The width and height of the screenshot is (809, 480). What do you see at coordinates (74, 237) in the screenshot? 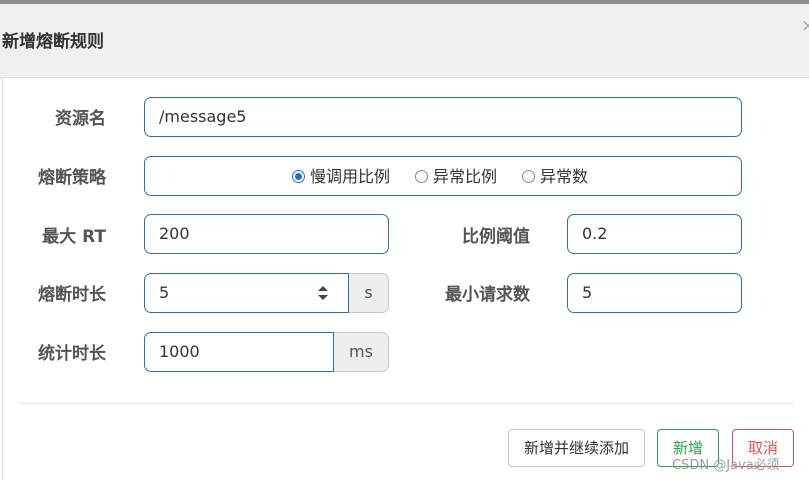
I see `max-rt-label: 最大 RT` at bounding box center [74, 237].